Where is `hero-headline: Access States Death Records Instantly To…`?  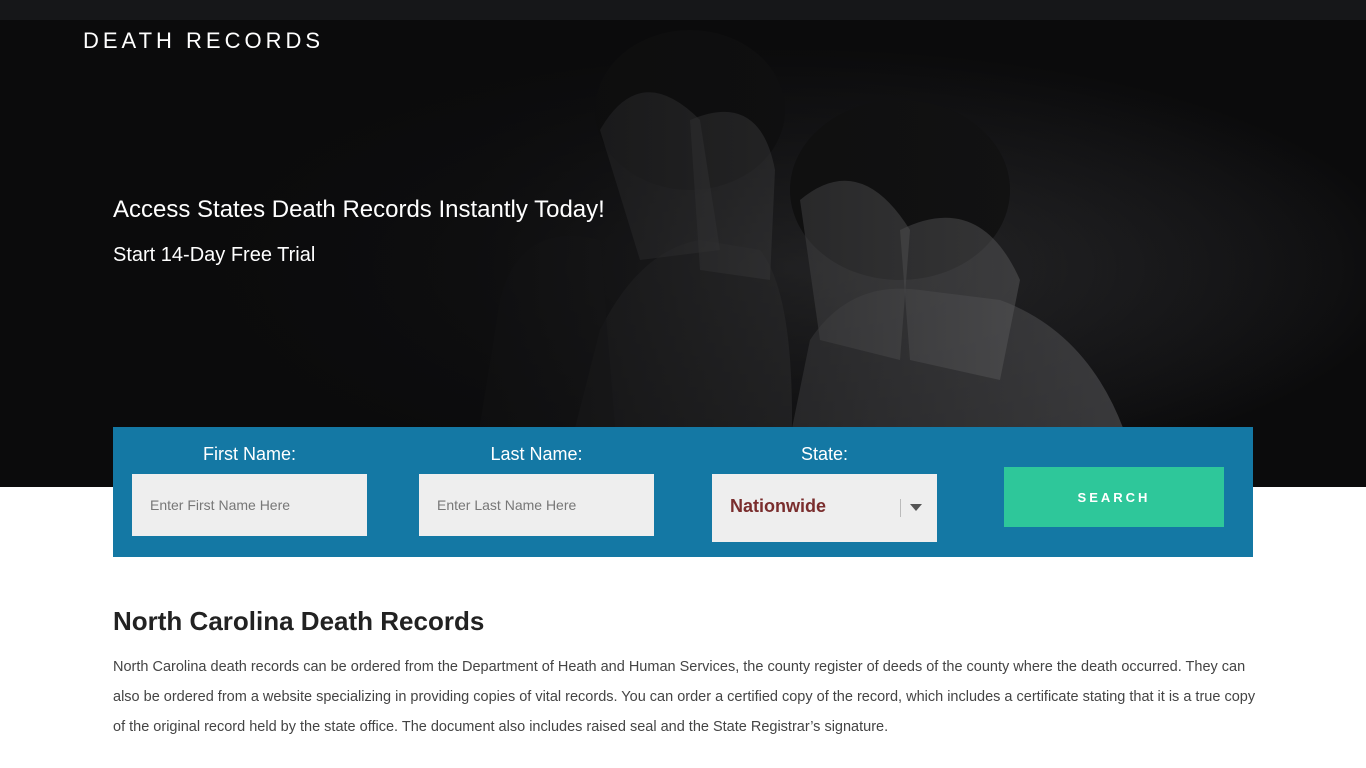
hero-headline: Access States Death Records Instantly To… is located at coordinates (359, 209).